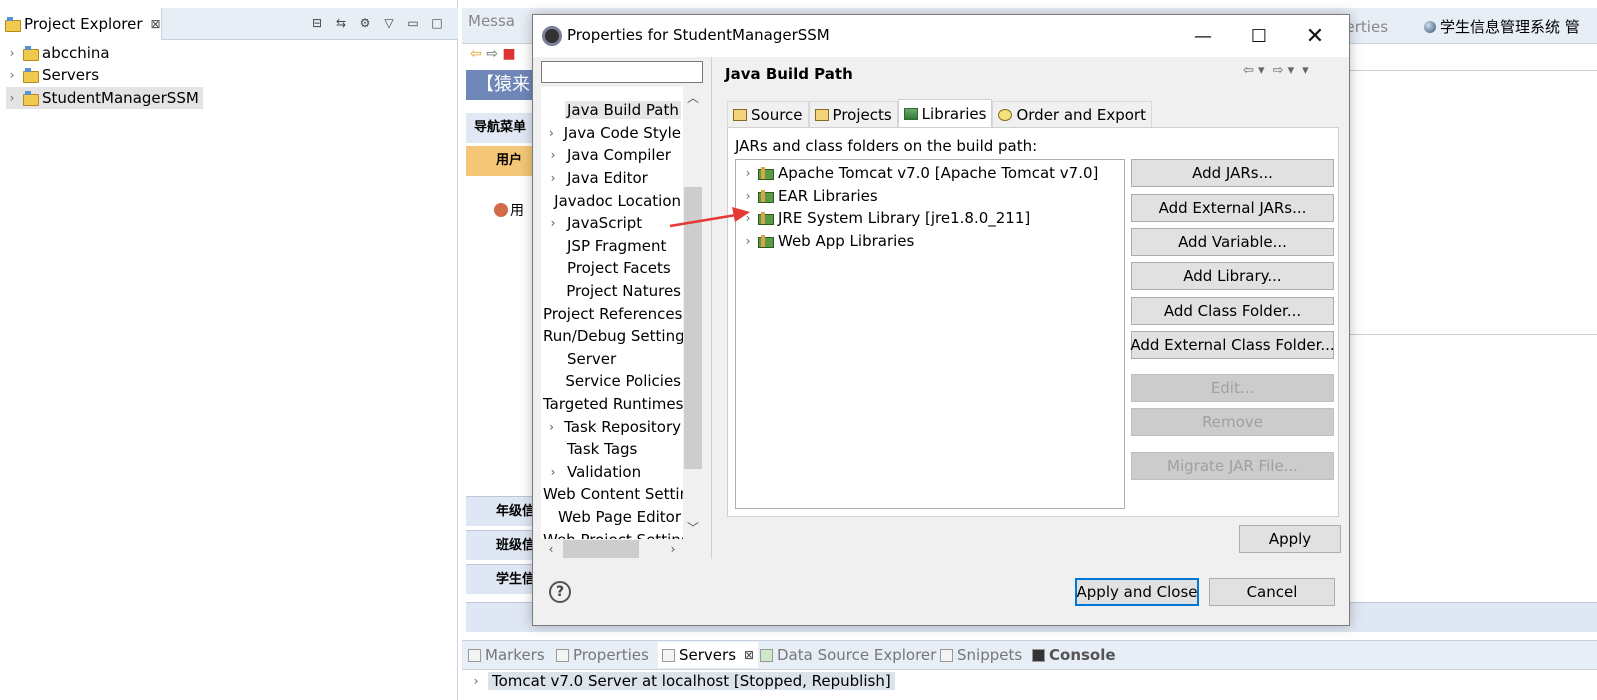 The height and width of the screenshot is (700, 1597). Describe the element at coordinates (52, 75) in the screenshot. I see `tree-item-servers: › Servers` at that location.